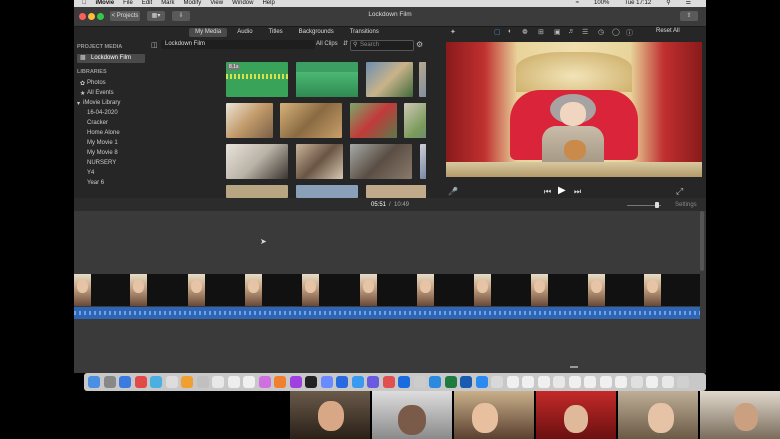 The image size is (780, 439). Describe the element at coordinates (702, 241) in the screenshot. I see `scrollbar` at that location.